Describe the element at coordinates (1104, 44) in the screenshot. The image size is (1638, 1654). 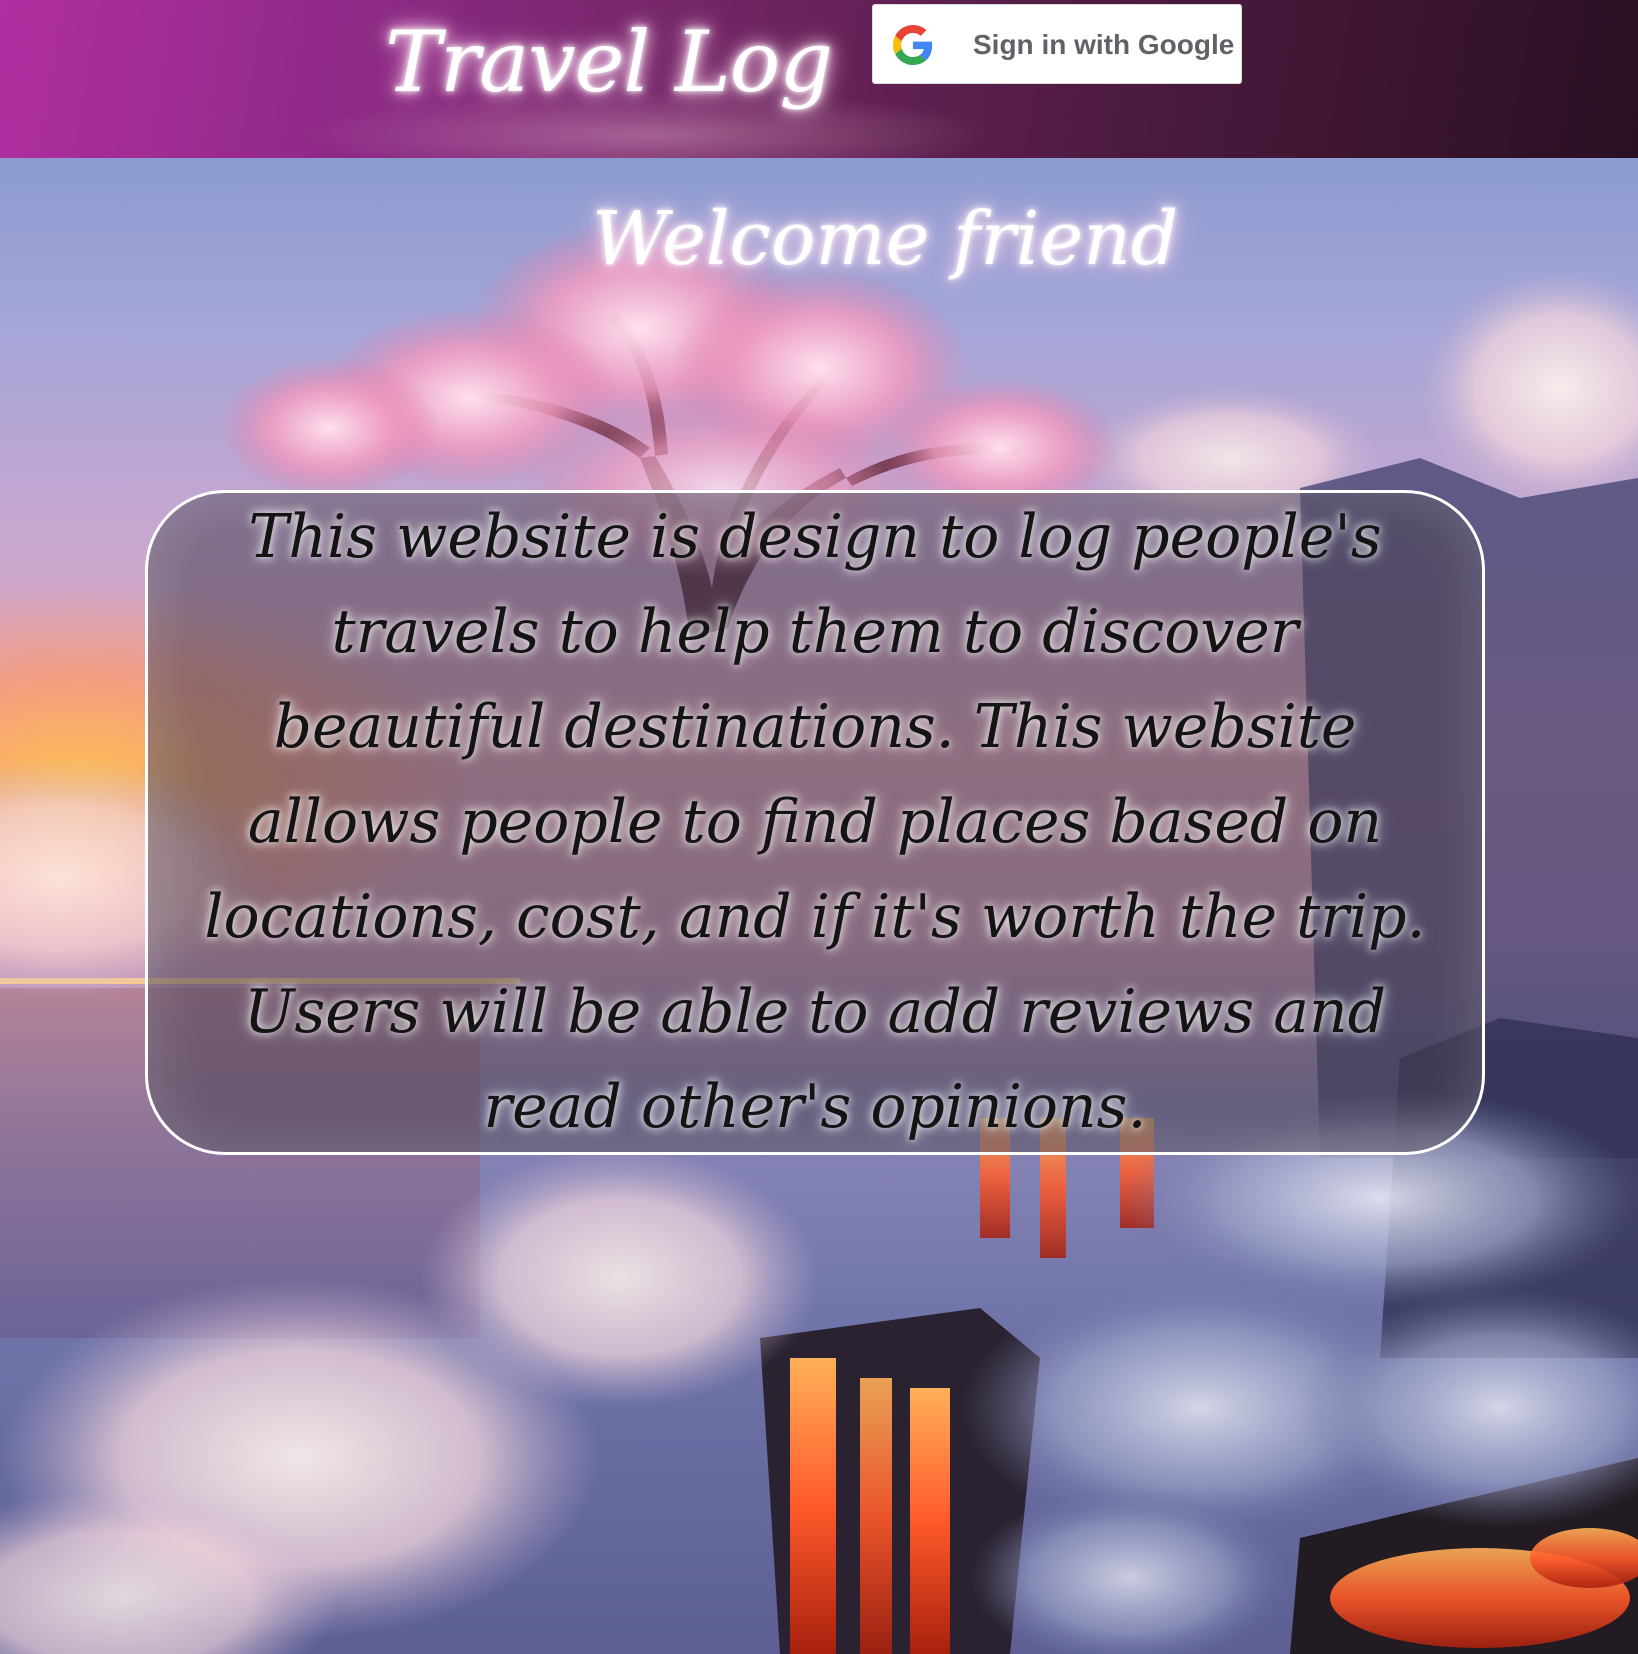
I see `google-sign-in-label: Sign in with Google` at that location.